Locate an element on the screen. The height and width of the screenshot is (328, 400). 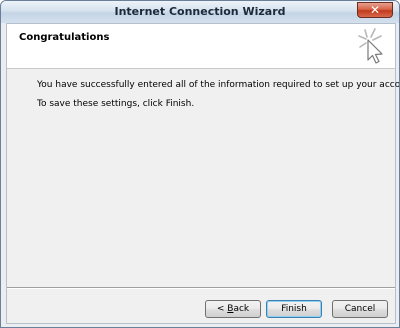
back-button-prefix: < is located at coordinates (222, 309).